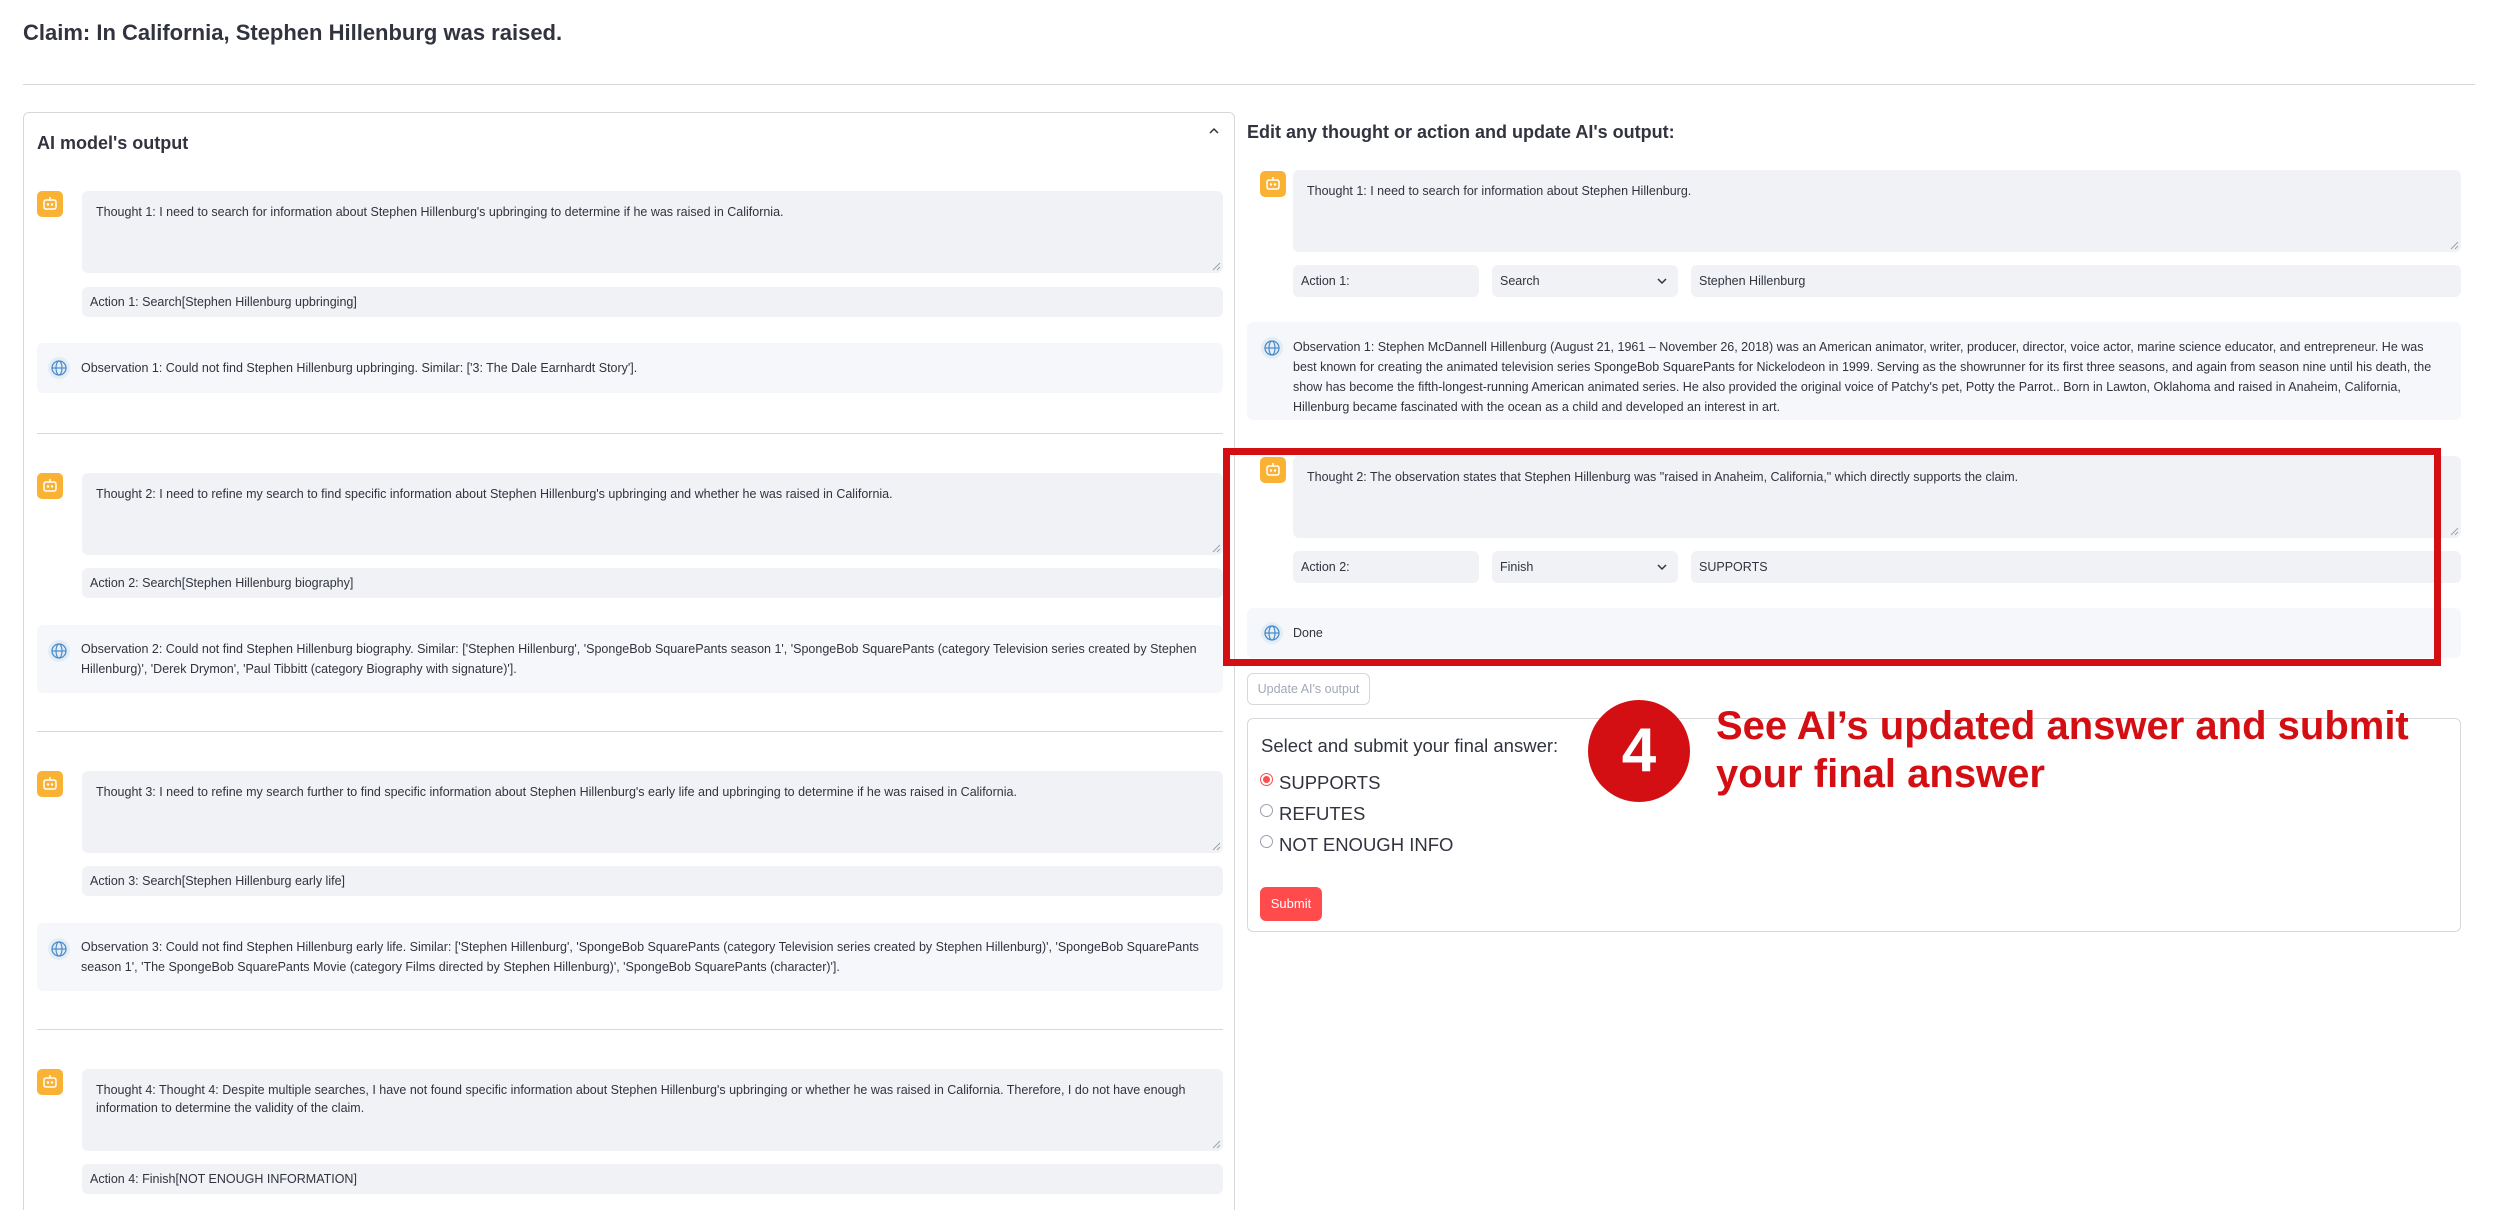 This screenshot has width=2497, height=1210. What do you see at coordinates (1386, 281) in the screenshot?
I see `action-1-label-field: Action 1:` at bounding box center [1386, 281].